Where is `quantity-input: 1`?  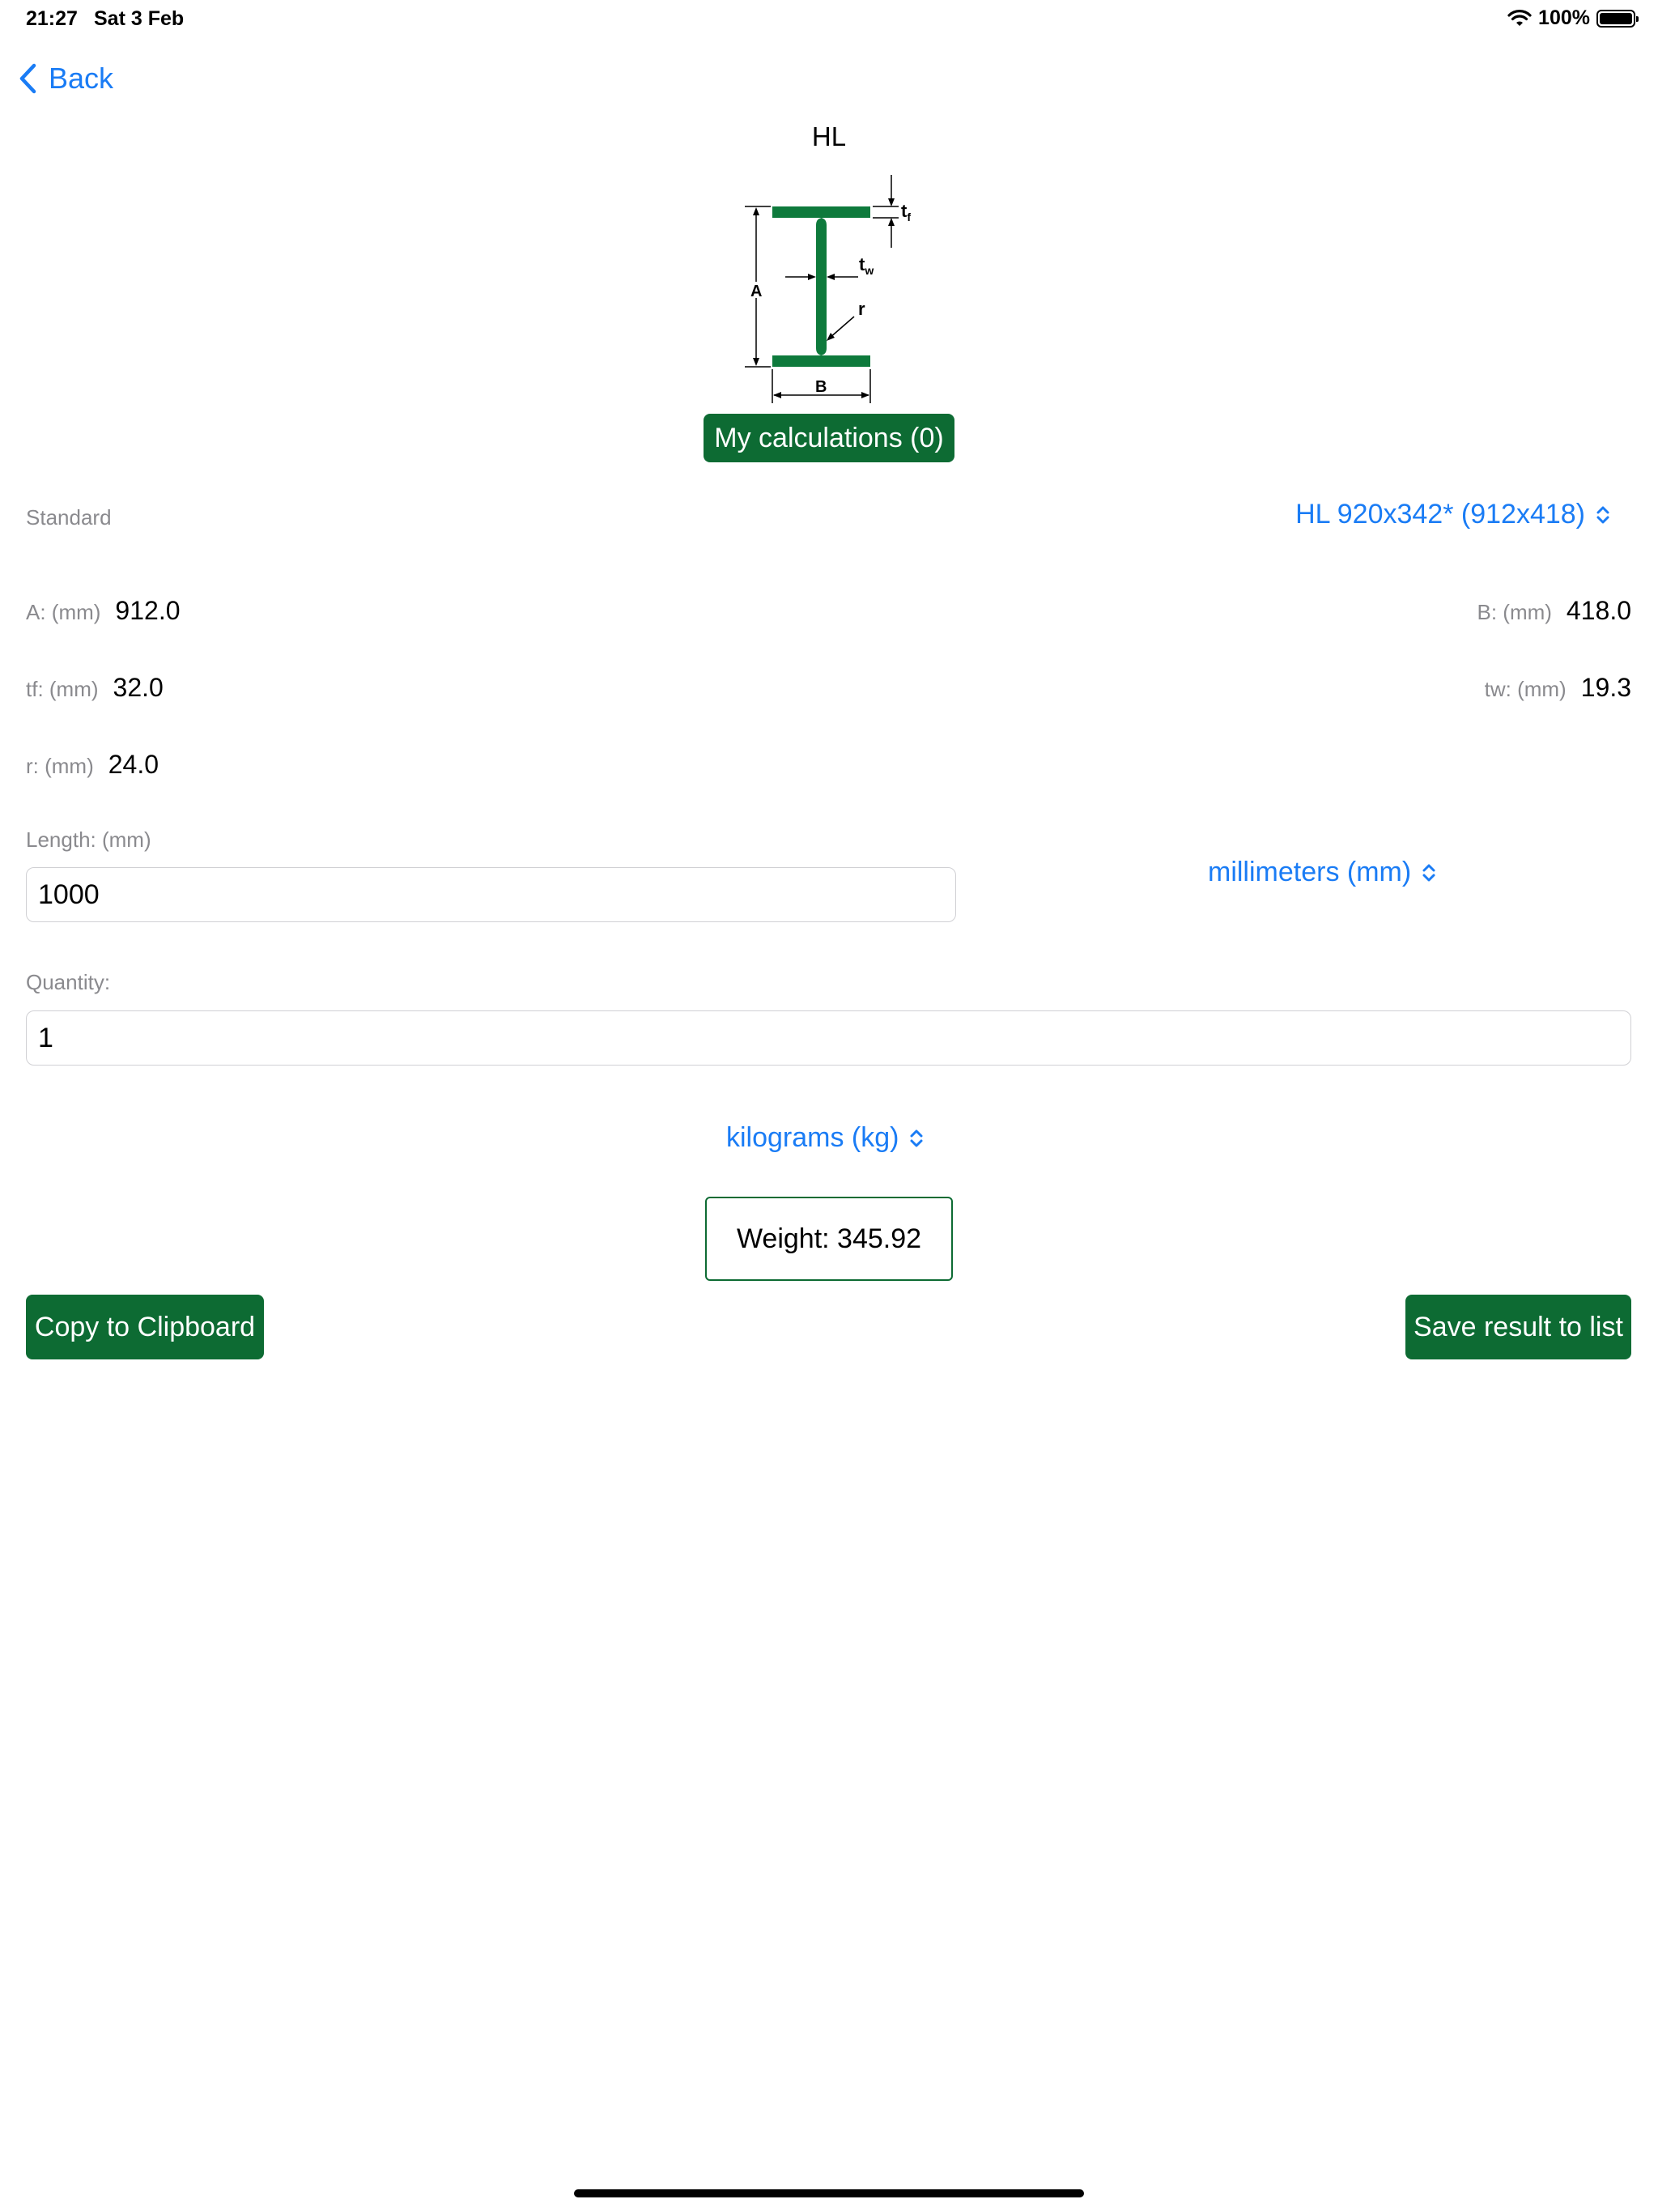
quantity-input: 1 is located at coordinates (828, 1038).